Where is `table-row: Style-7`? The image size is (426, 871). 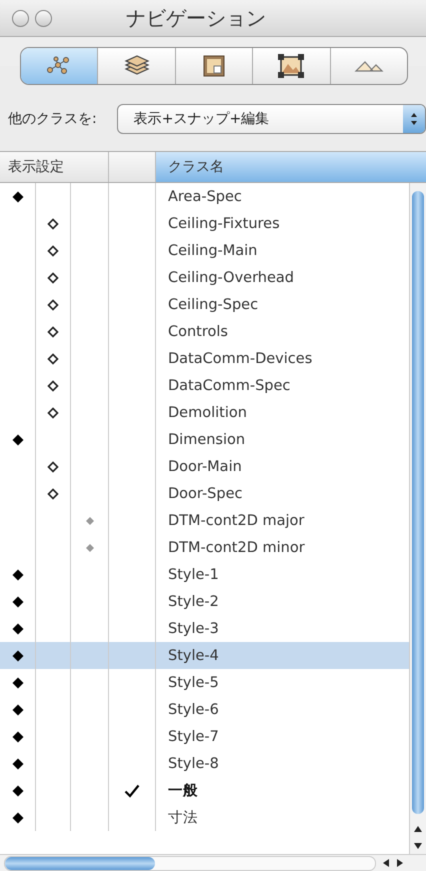 table-row: Style-7 is located at coordinates (204, 736).